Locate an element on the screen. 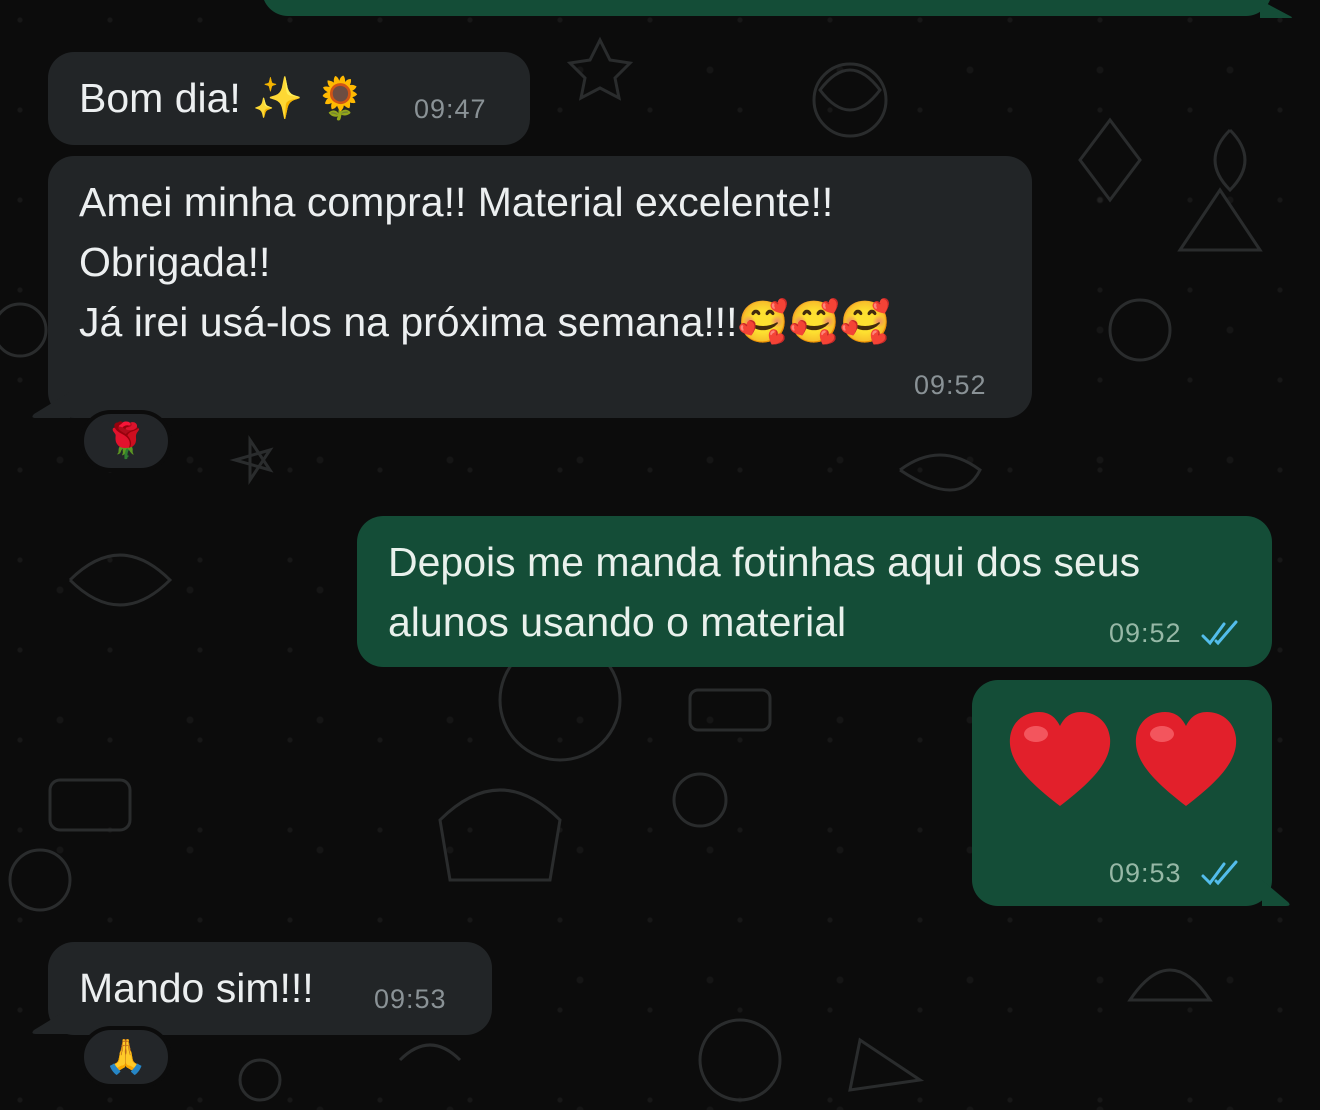 Image resolution: width=1320 pixels, height=1110 pixels. praying-hands-icon: 🙏 is located at coordinates (126, 1057).